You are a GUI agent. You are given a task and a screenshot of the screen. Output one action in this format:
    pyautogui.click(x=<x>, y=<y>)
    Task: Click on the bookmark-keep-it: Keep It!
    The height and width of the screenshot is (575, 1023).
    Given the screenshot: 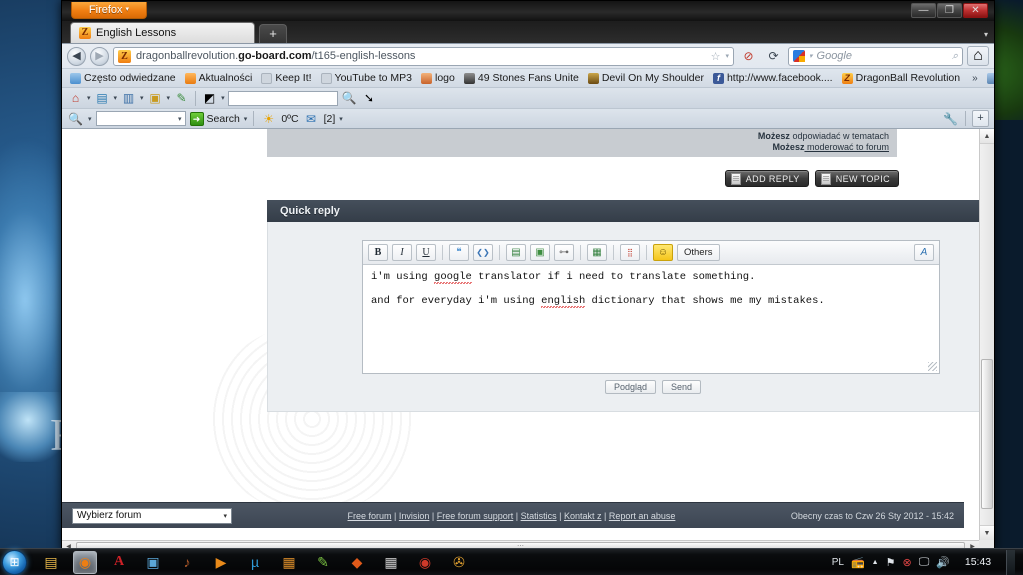 What is the action you would take?
    pyautogui.click(x=286, y=78)
    